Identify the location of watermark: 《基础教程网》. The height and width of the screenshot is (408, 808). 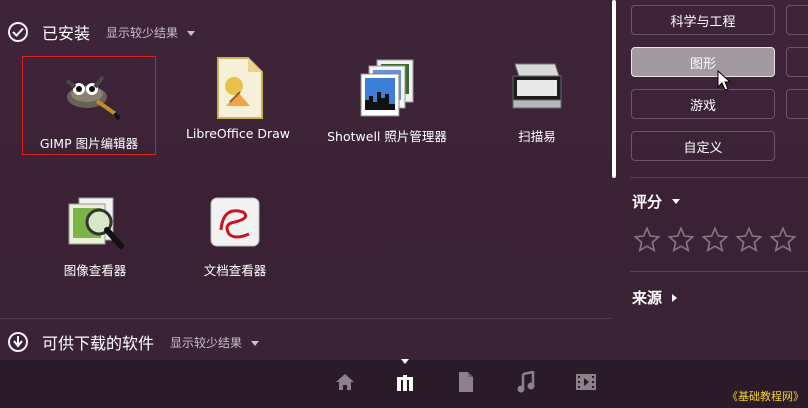
(765, 396).